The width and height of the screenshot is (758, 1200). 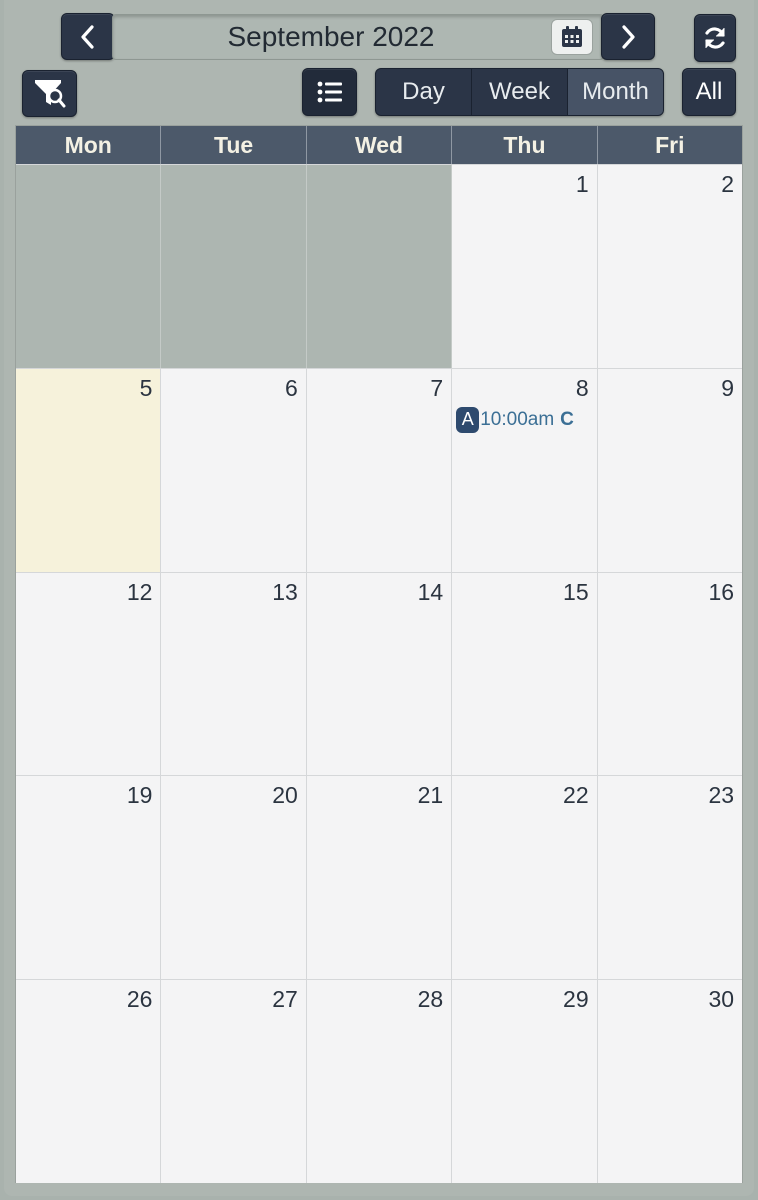 What do you see at coordinates (331, 36) in the screenshot?
I see `page-title: September 2022` at bounding box center [331, 36].